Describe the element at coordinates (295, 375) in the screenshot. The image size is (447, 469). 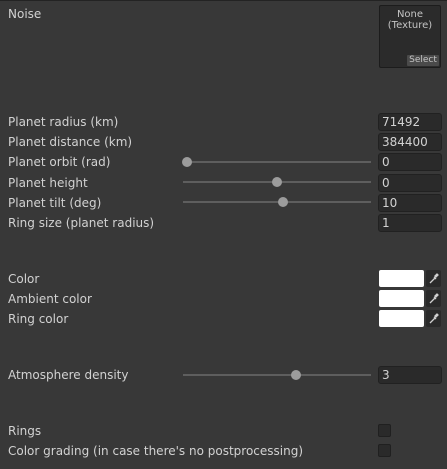
I see `atmosphere-density-slider-thumb` at that location.